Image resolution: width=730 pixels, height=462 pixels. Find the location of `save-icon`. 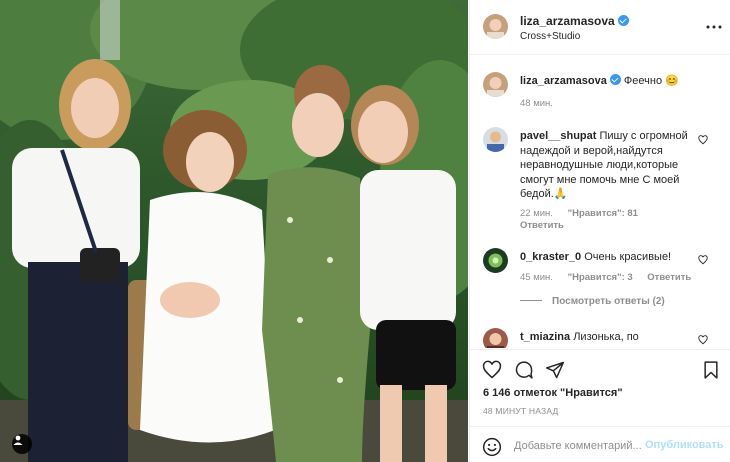

save-icon is located at coordinates (711, 370).